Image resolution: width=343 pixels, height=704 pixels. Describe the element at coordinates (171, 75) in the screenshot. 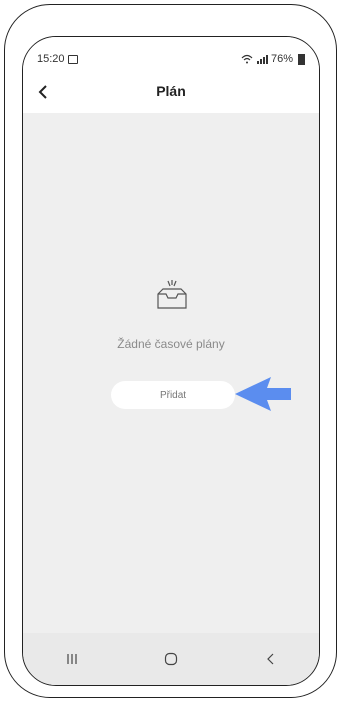

I see `top-bar: 15:20 76% Plán` at that location.